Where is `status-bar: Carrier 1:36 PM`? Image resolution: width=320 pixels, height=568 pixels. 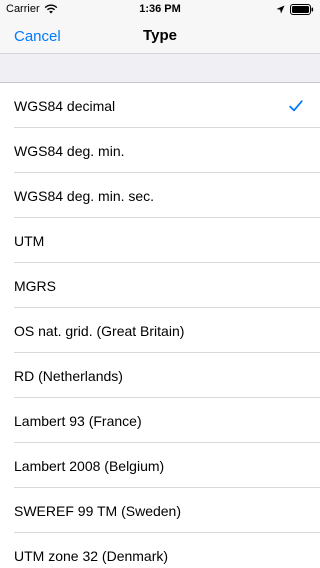 status-bar: Carrier 1:36 PM is located at coordinates (160, 10).